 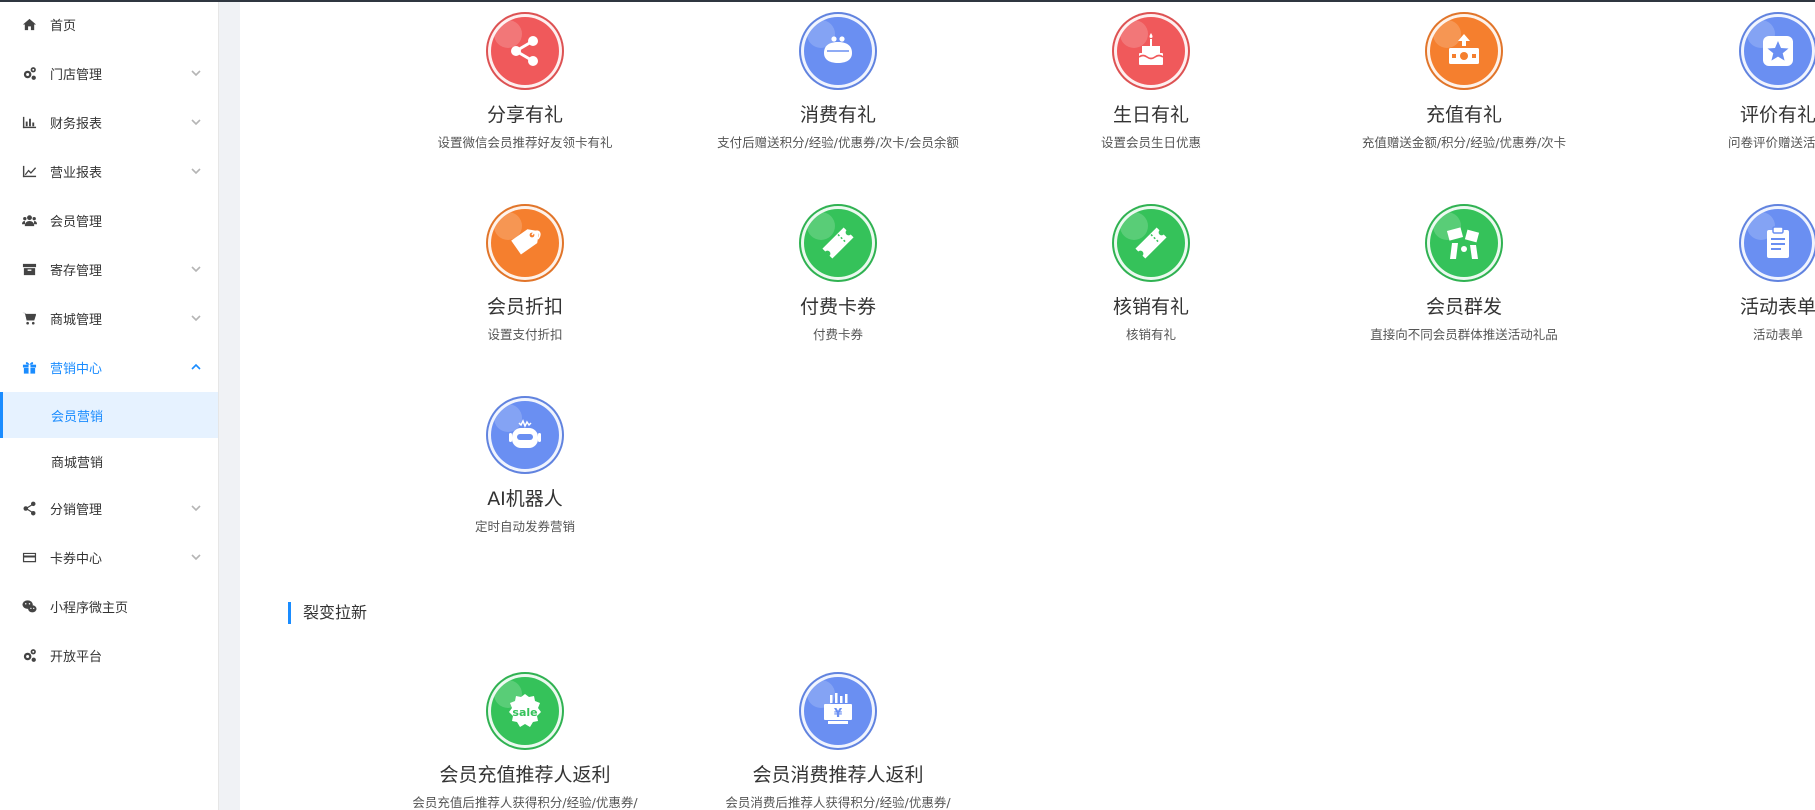 What do you see at coordinates (524, 115) in the screenshot?
I see `card-title: 分享有礼` at bounding box center [524, 115].